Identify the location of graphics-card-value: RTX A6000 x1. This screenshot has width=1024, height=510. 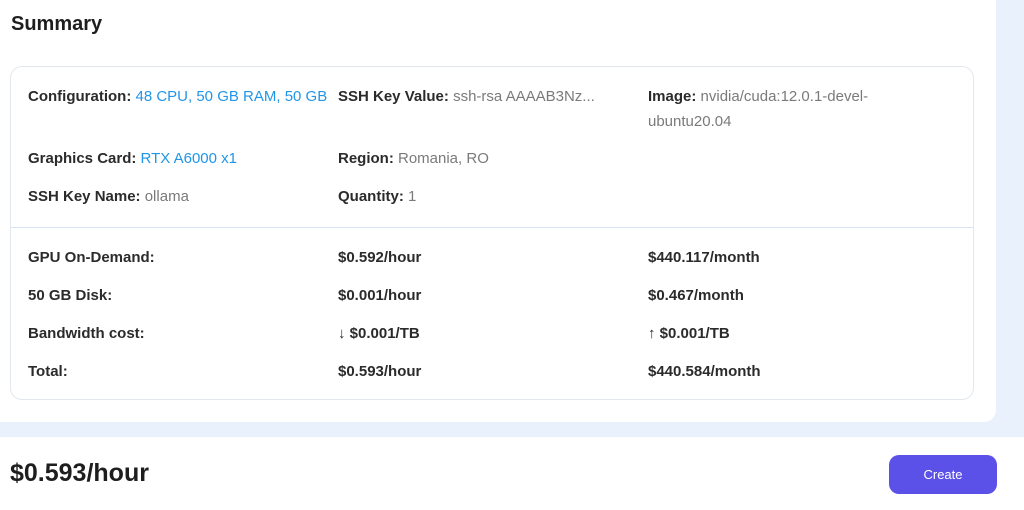
(188, 158).